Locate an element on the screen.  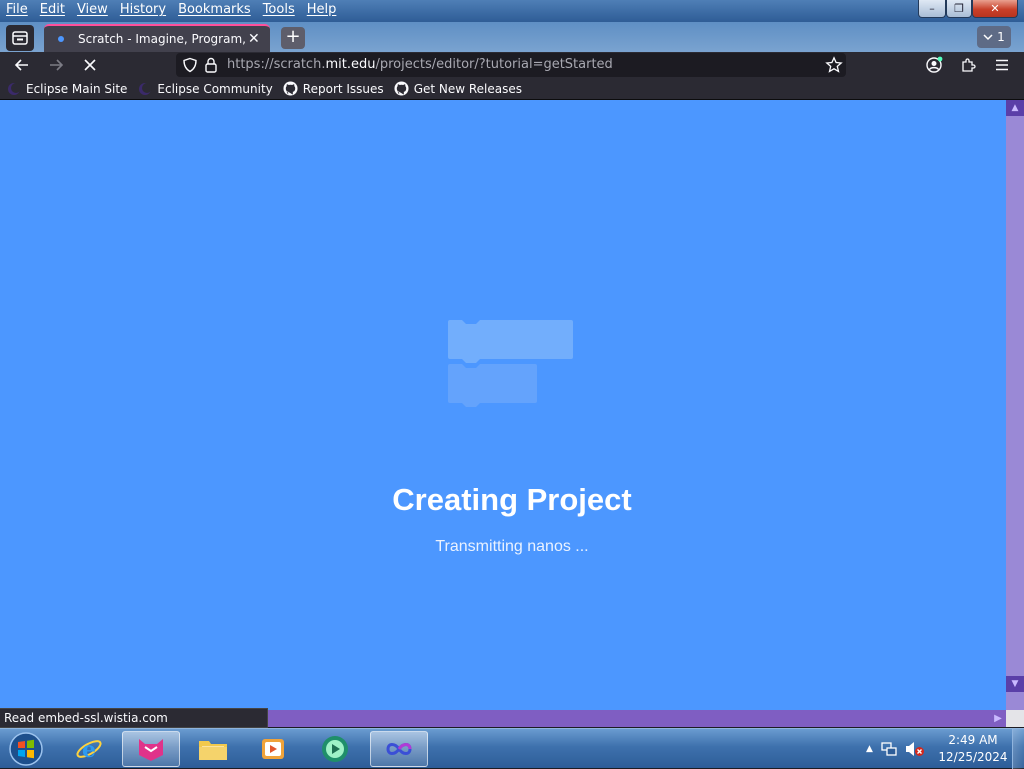
menu-file: File is located at coordinates (17, 11).